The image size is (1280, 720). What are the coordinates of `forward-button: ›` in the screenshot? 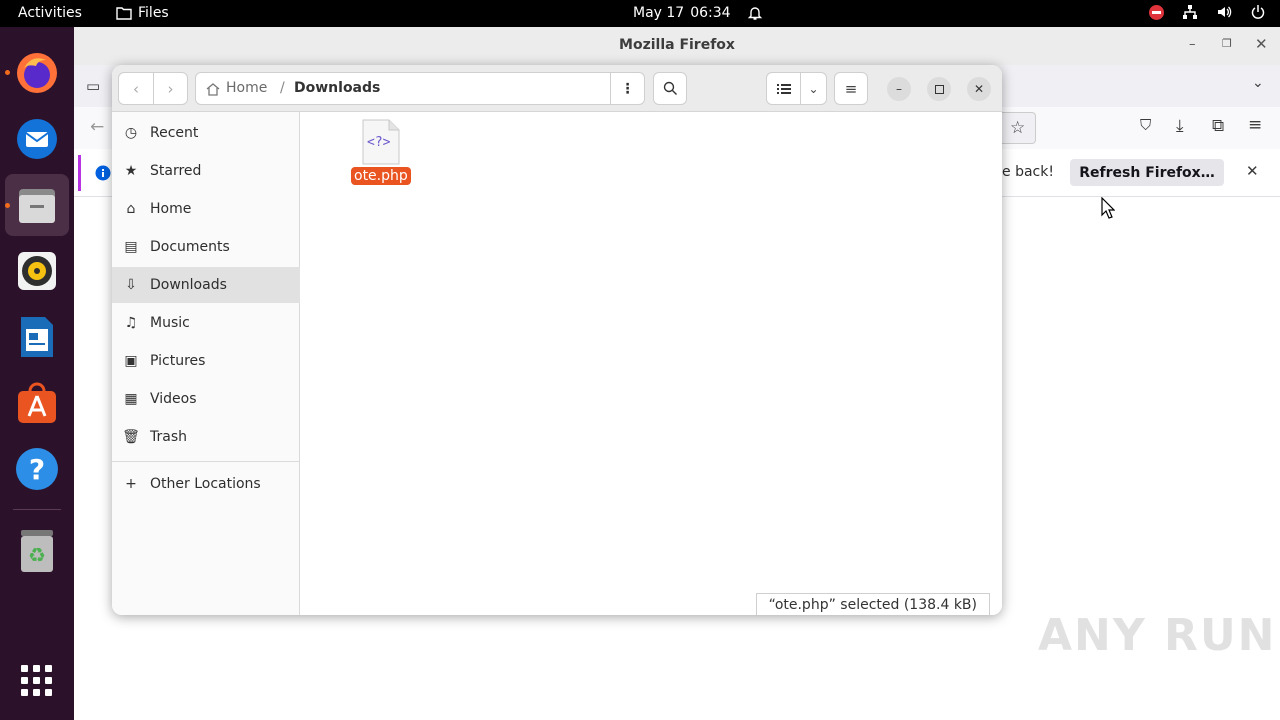 It's located at (170, 88).